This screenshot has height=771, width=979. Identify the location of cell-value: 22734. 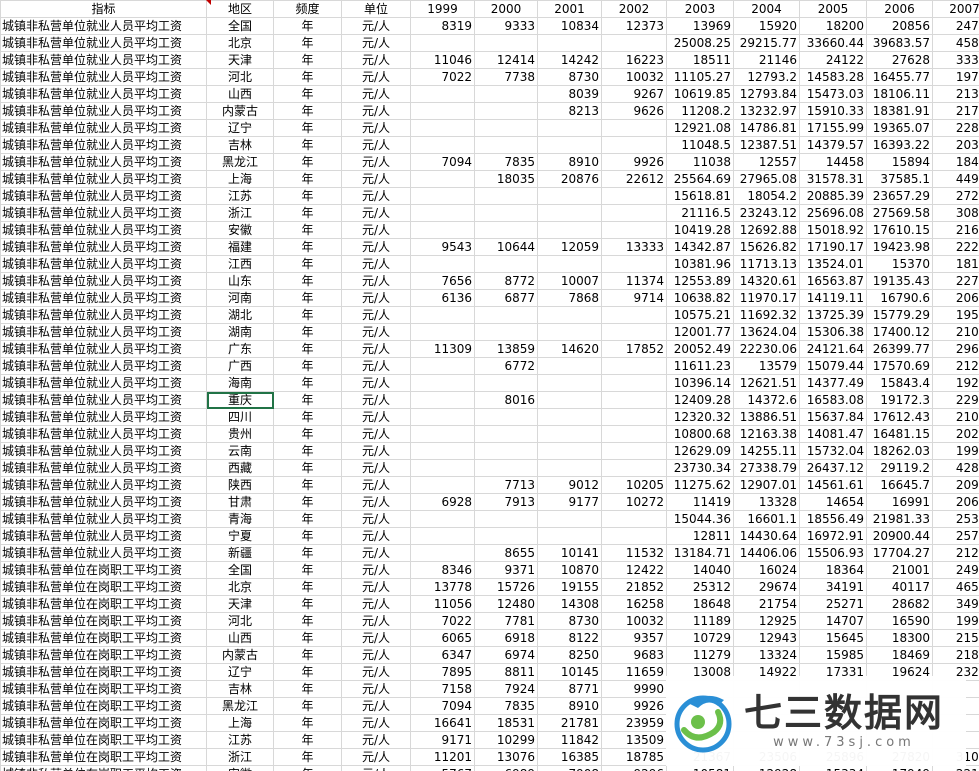
(955, 281).